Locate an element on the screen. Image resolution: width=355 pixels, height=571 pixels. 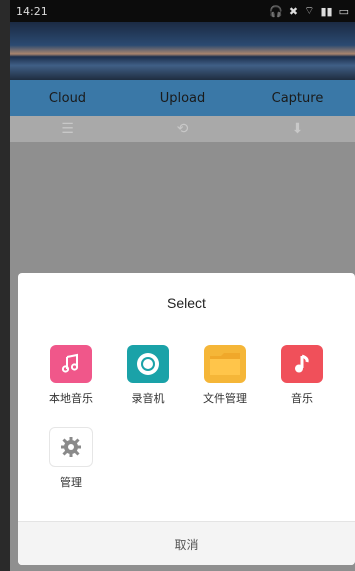
music-icon is located at coordinates (302, 364).